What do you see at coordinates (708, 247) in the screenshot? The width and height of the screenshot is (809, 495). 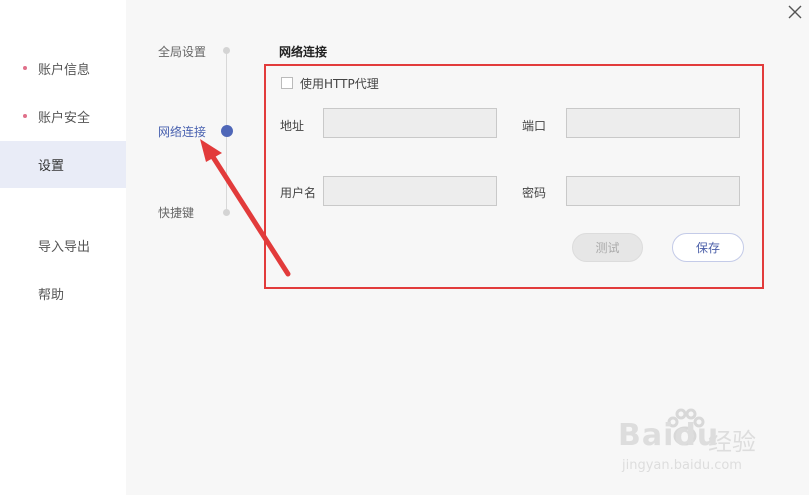 I see `save-button: 保存` at bounding box center [708, 247].